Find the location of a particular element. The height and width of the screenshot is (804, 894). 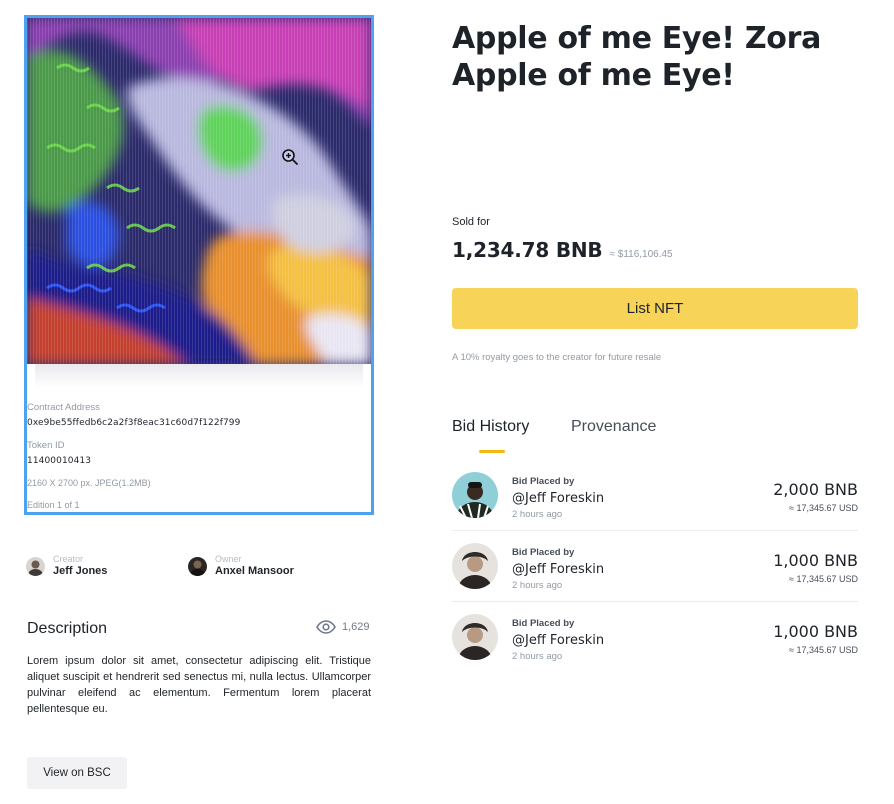

owner-profile: Owner Anxel Mansoor is located at coordinates (241, 566).